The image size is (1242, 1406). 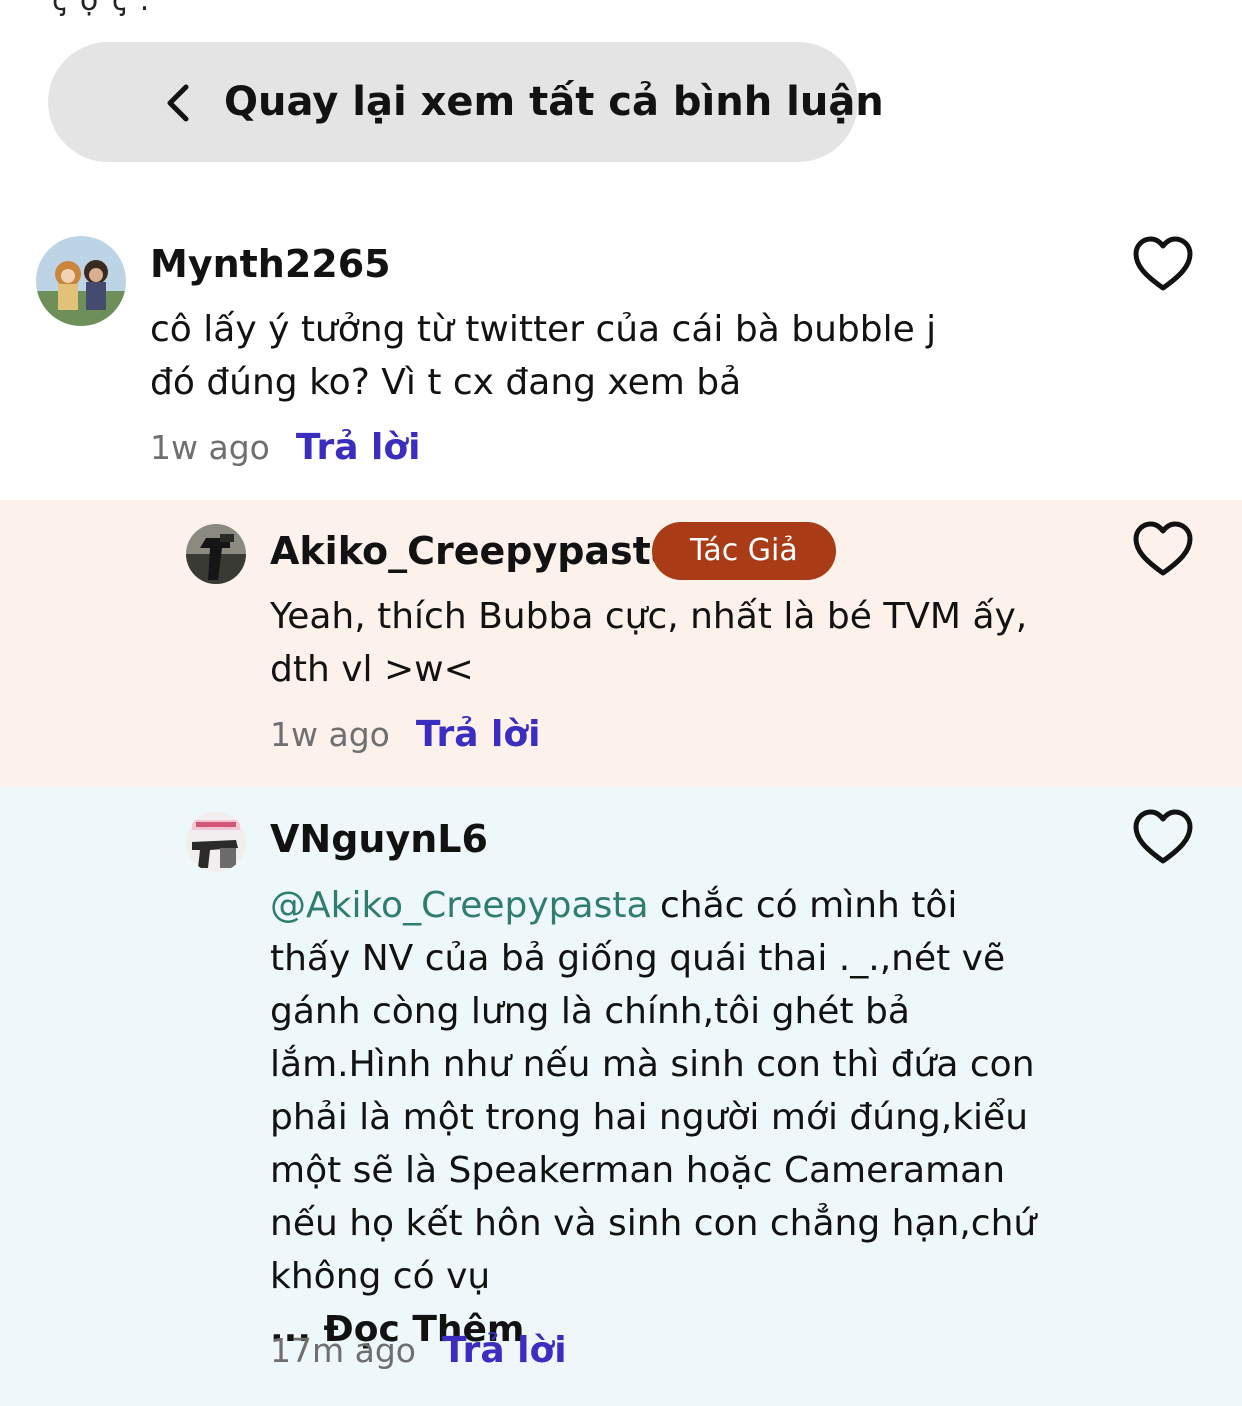 What do you see at coordinates (270, 264) in the screenshot?
I see `username: Mynth2265` at bounding box center [270, 264].